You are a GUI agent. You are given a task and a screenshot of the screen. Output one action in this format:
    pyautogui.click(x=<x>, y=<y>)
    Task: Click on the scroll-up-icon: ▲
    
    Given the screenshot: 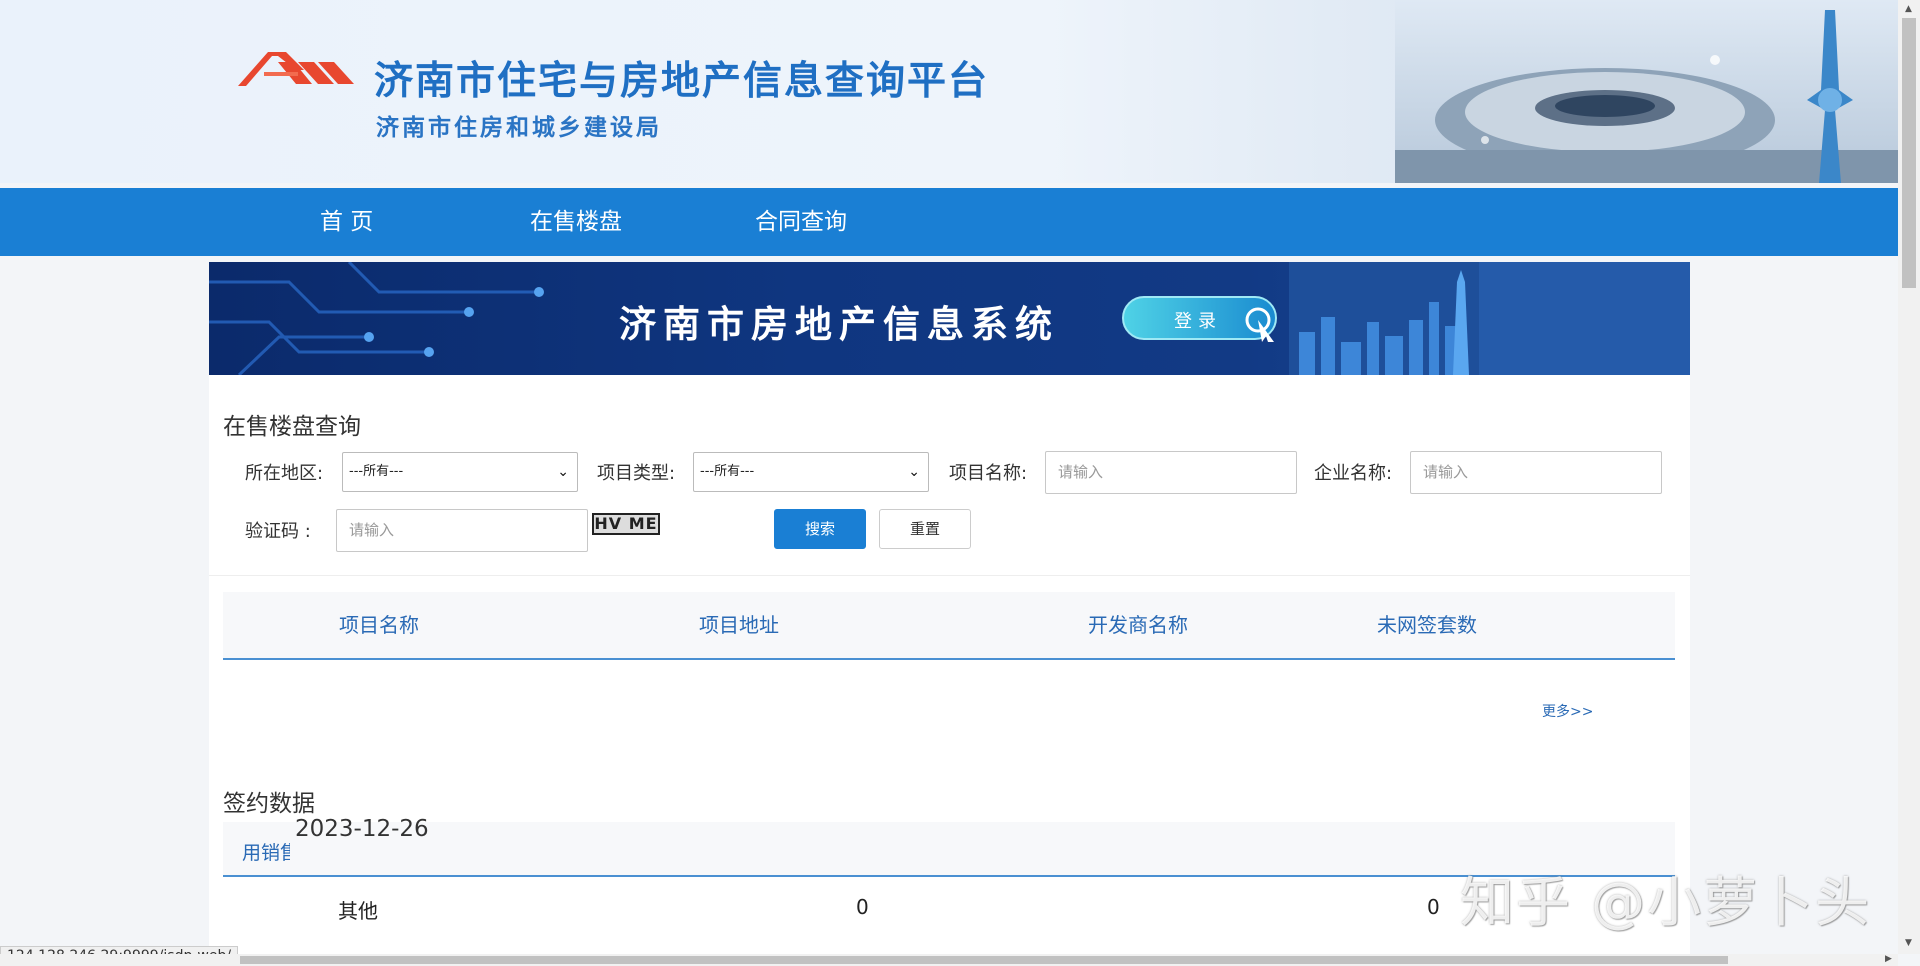 What is the action you would take?
    pyautogui.click(x=1908, y=9)
    